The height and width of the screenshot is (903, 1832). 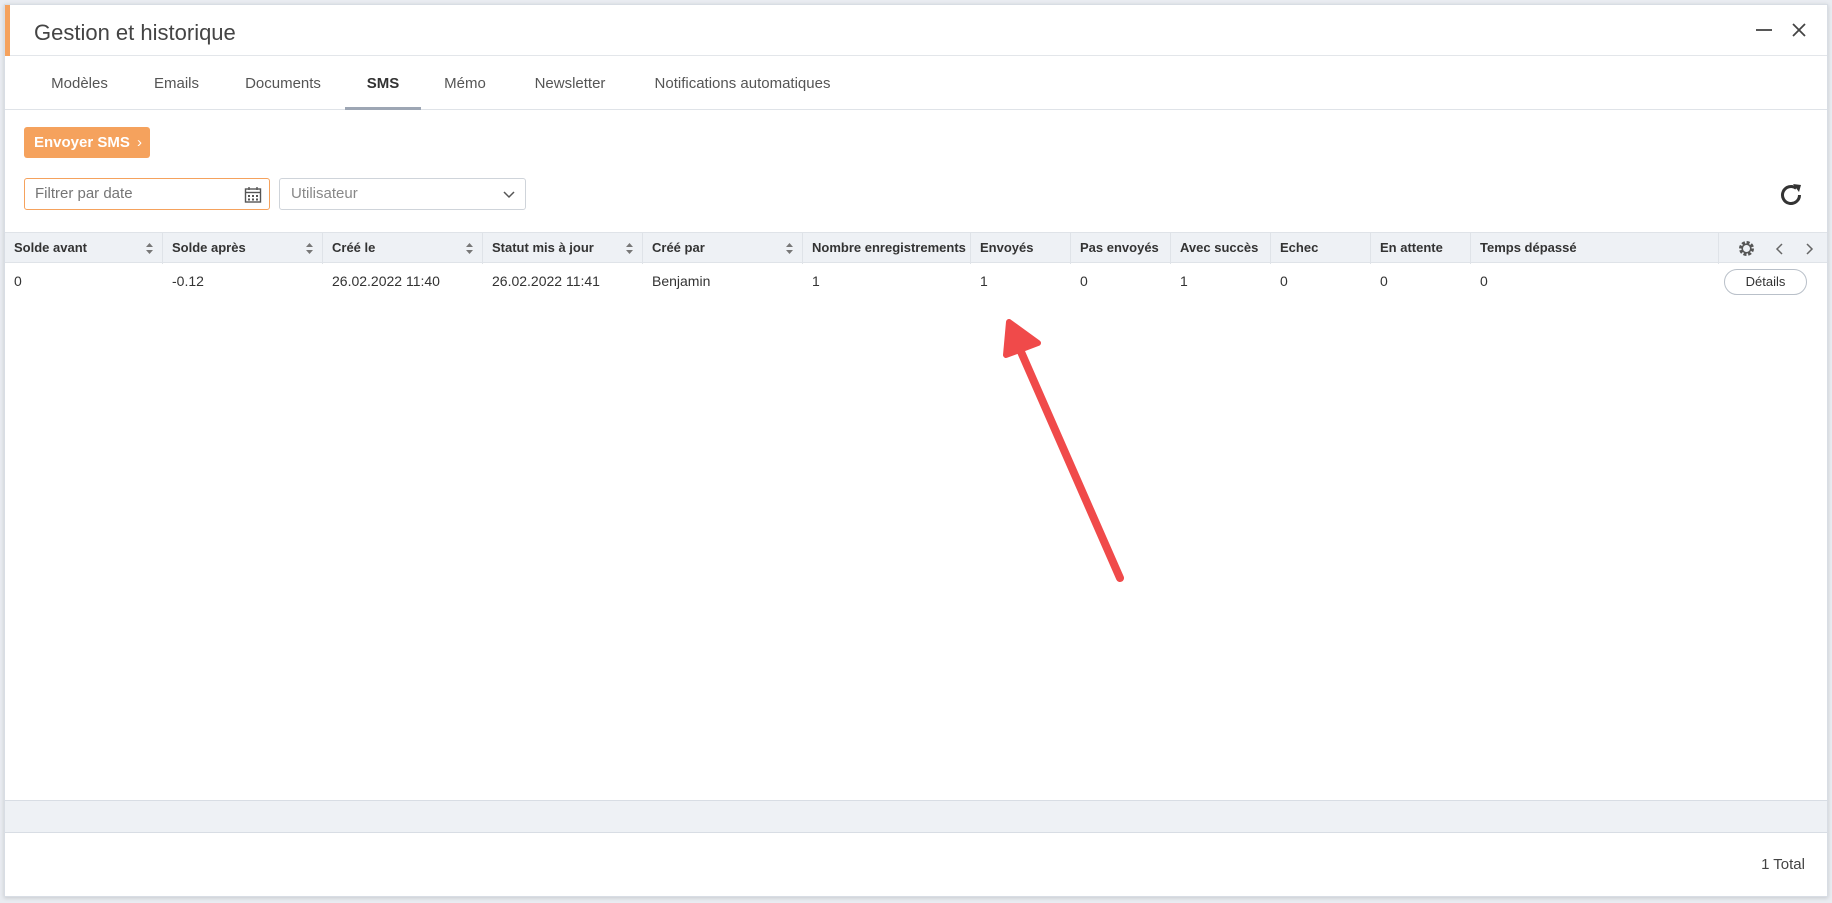 I want to click on close-button, so click(x=1799, y=30).